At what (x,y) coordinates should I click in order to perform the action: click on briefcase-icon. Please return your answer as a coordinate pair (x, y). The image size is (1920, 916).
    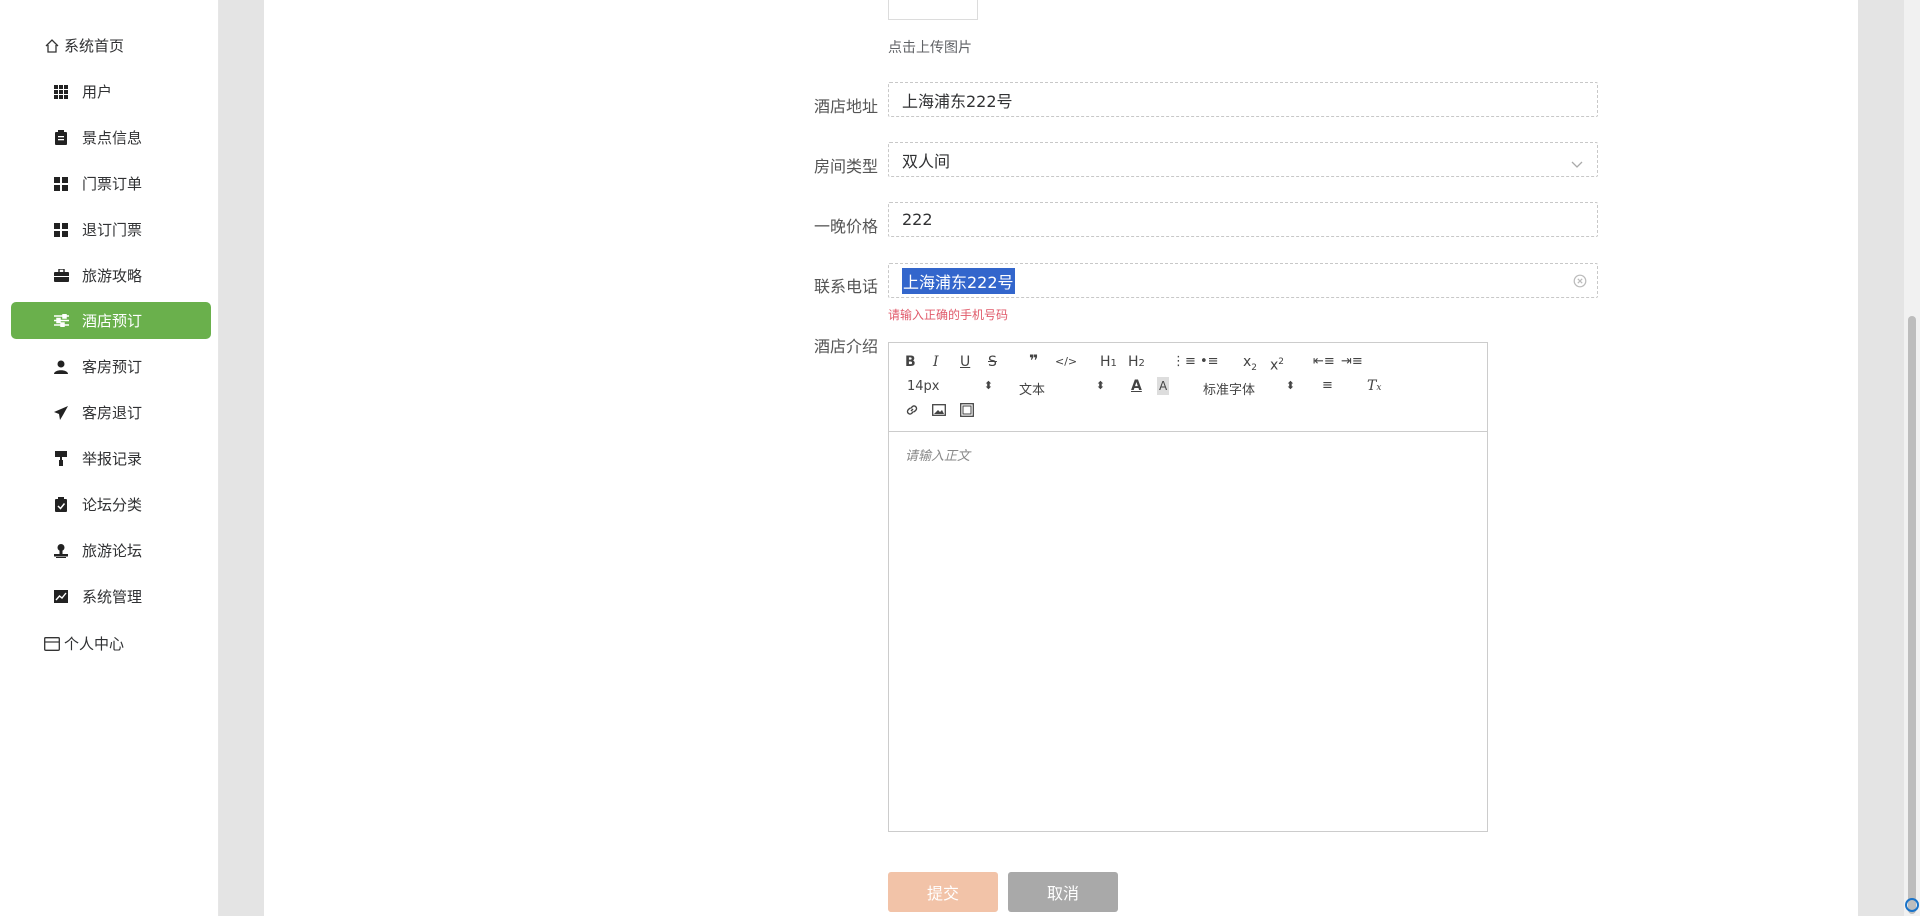
    Looking at the image, I should click on (61, 276).